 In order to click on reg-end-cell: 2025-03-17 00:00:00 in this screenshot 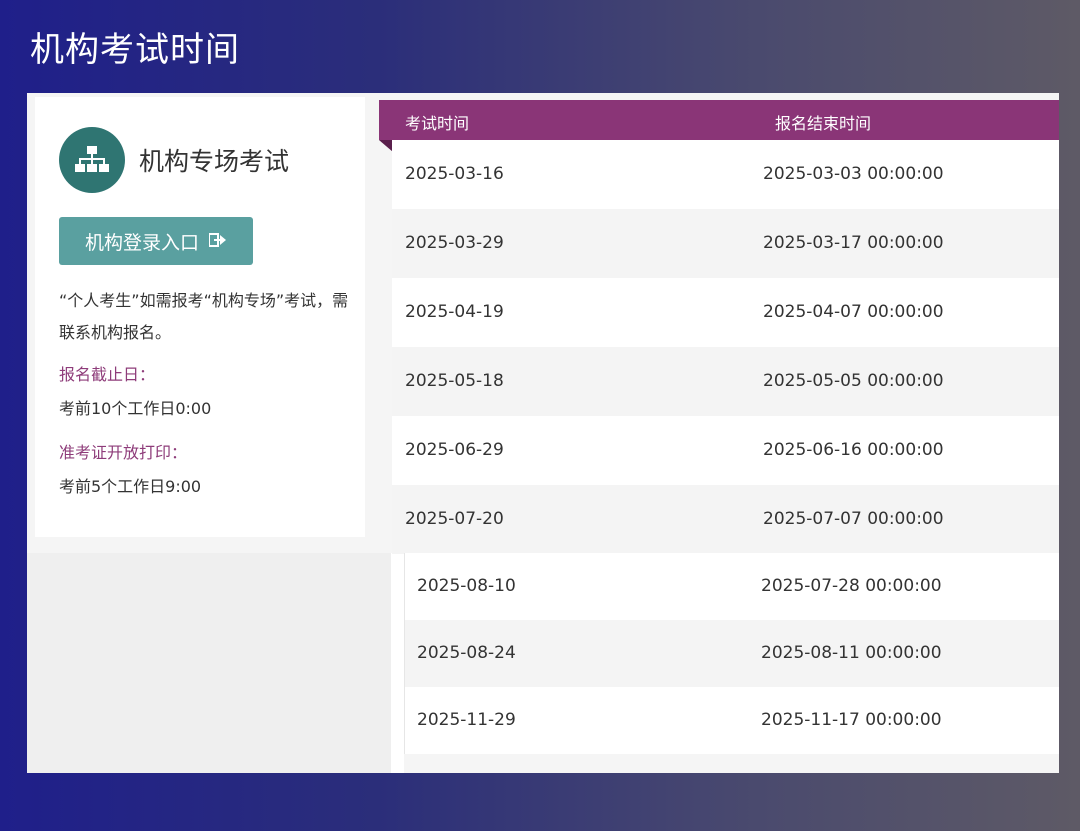, I will do `click(853, 243)`.